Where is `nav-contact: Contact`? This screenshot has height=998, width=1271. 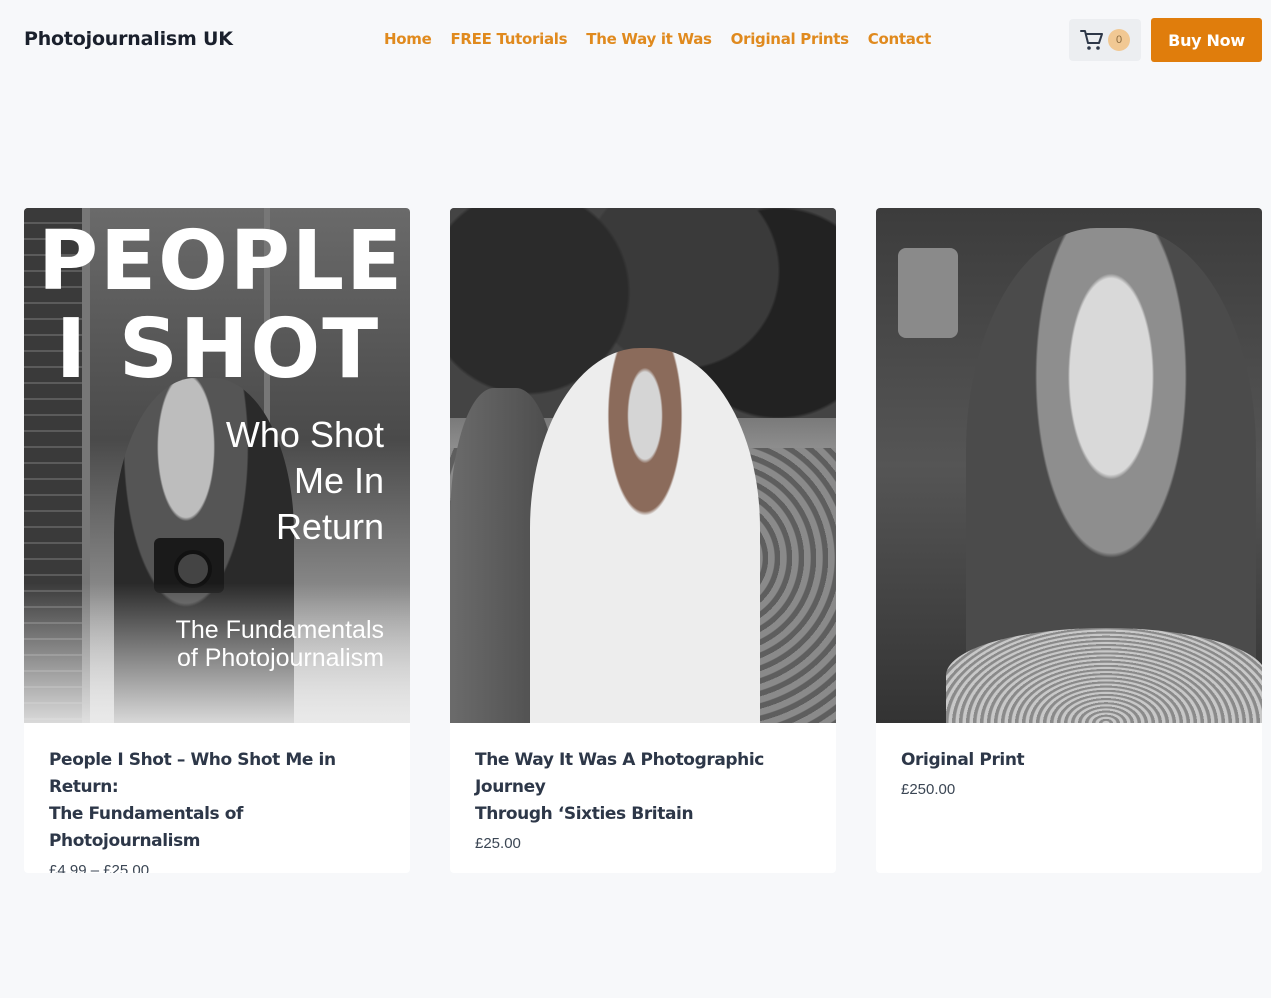
nav-contact: Contact is located at coordinates (900, 39).